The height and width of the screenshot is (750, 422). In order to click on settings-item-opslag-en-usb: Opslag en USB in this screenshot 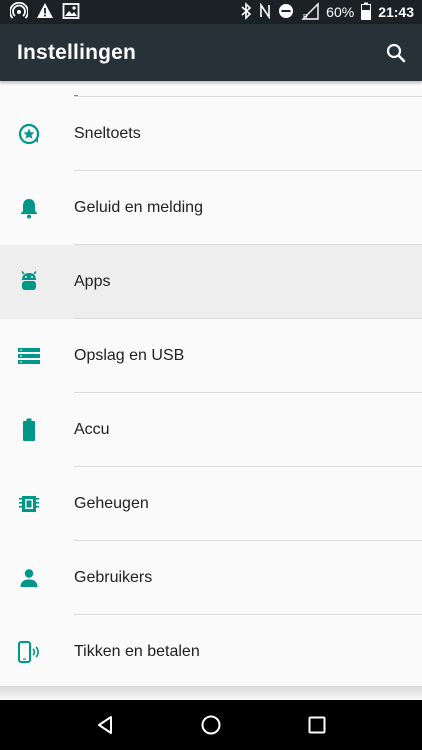, I will do `click(211, 356)`.